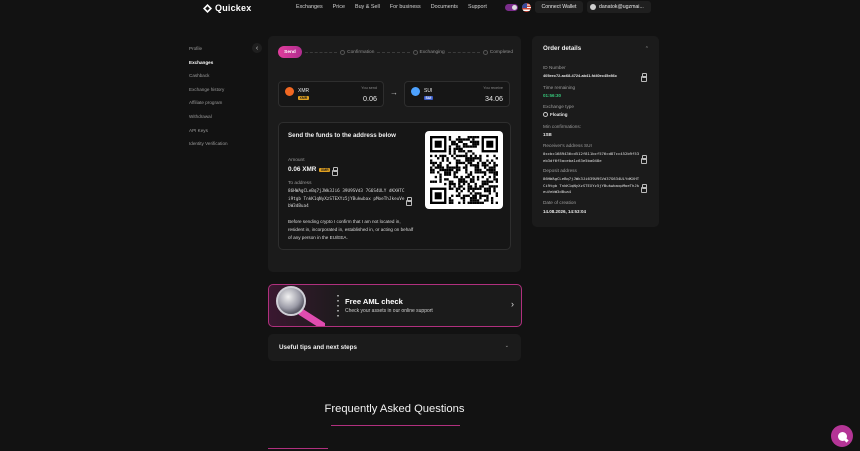  Describe the element at coordinates (227, 8) in the screenshot. I see `logo: Quickex` at that location.